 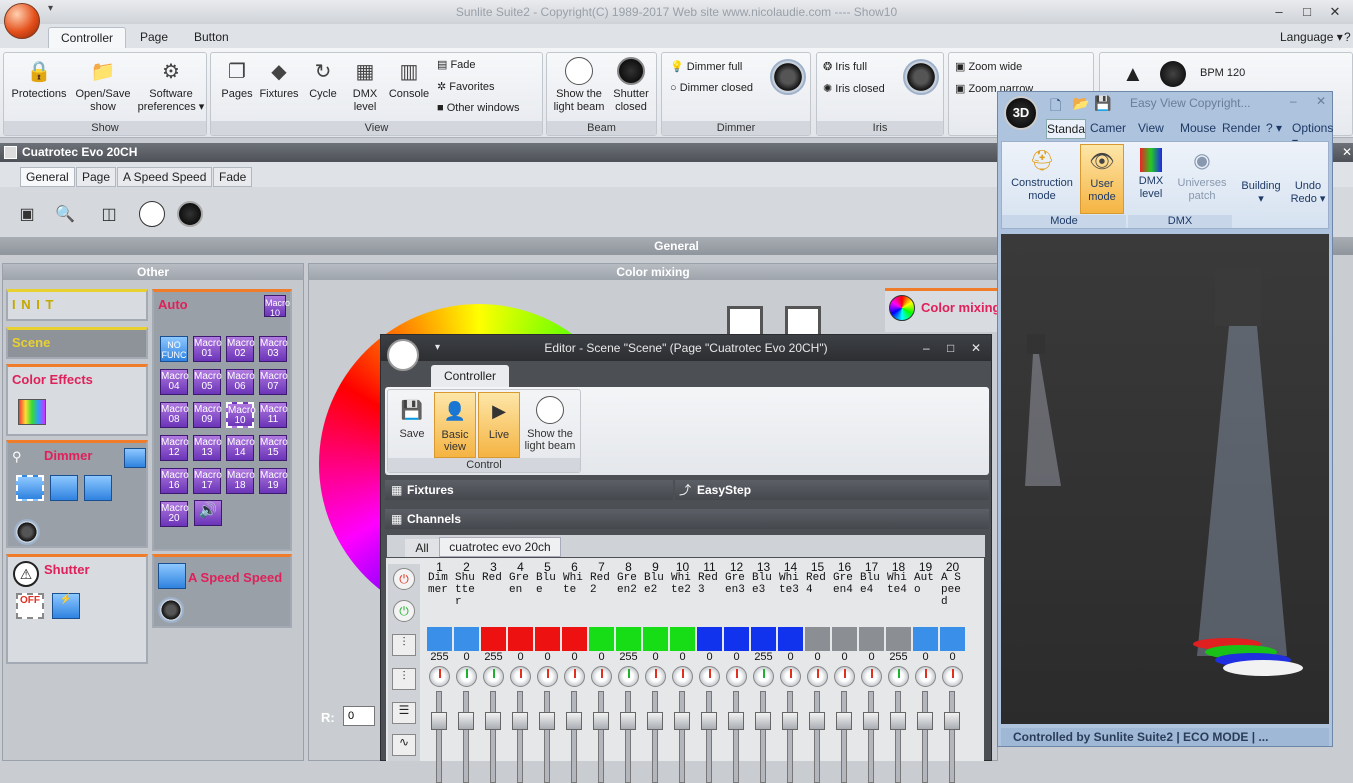 What do you see at coordinates (237, 80) in the screenshot?
I see `pages-button: ❐ Pages` at bounding box center [237, 80].